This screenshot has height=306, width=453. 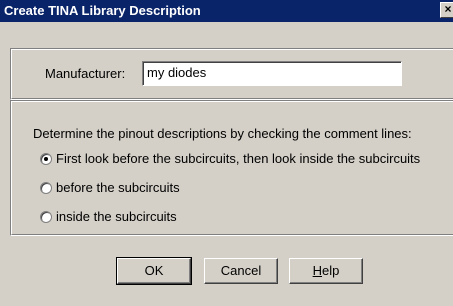 I want to click on close-icon: ×, so click(x=448, y=9).